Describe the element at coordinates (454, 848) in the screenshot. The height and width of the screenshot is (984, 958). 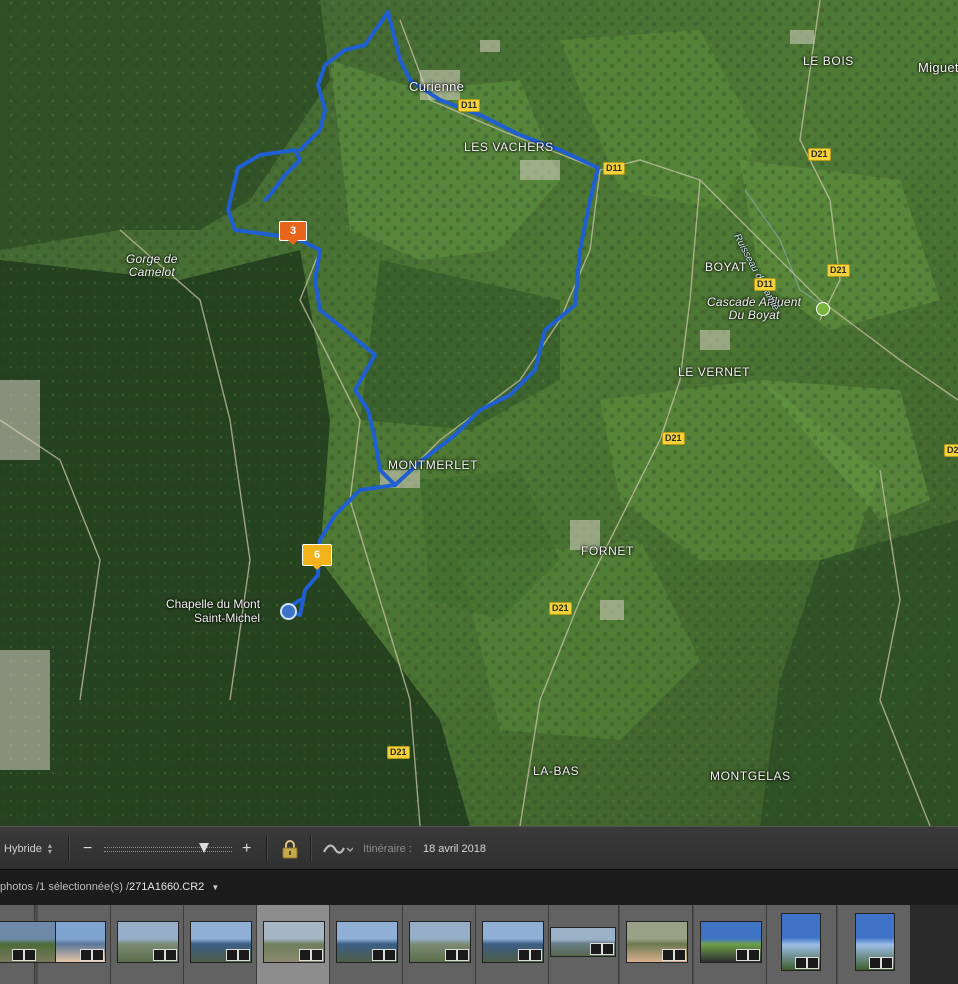
I see `route-date: 18 avril 2018` at that location.